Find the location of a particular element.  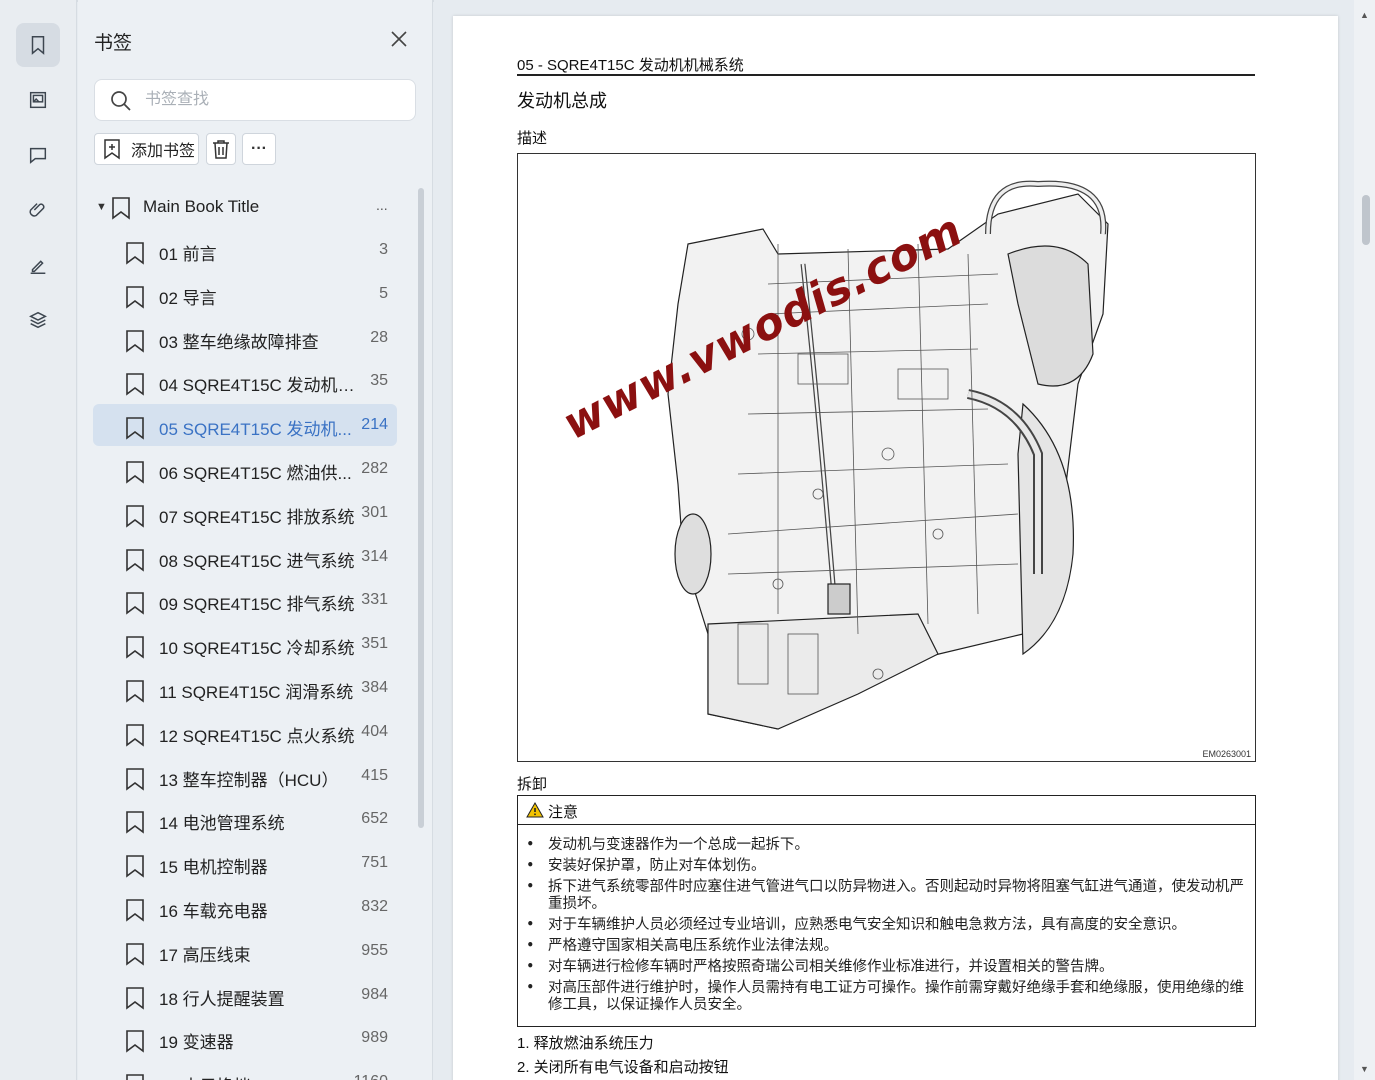

caution-item: 对车辆进行检修车辆时严格按照奇瑞公司相关维修作业标准进行，并设置相关的警告牌。 is located at coordinates (888, 967).